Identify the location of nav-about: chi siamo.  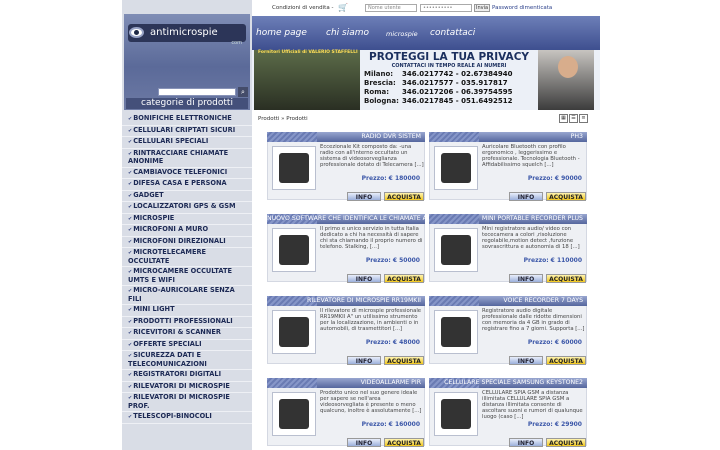
(347, 33).